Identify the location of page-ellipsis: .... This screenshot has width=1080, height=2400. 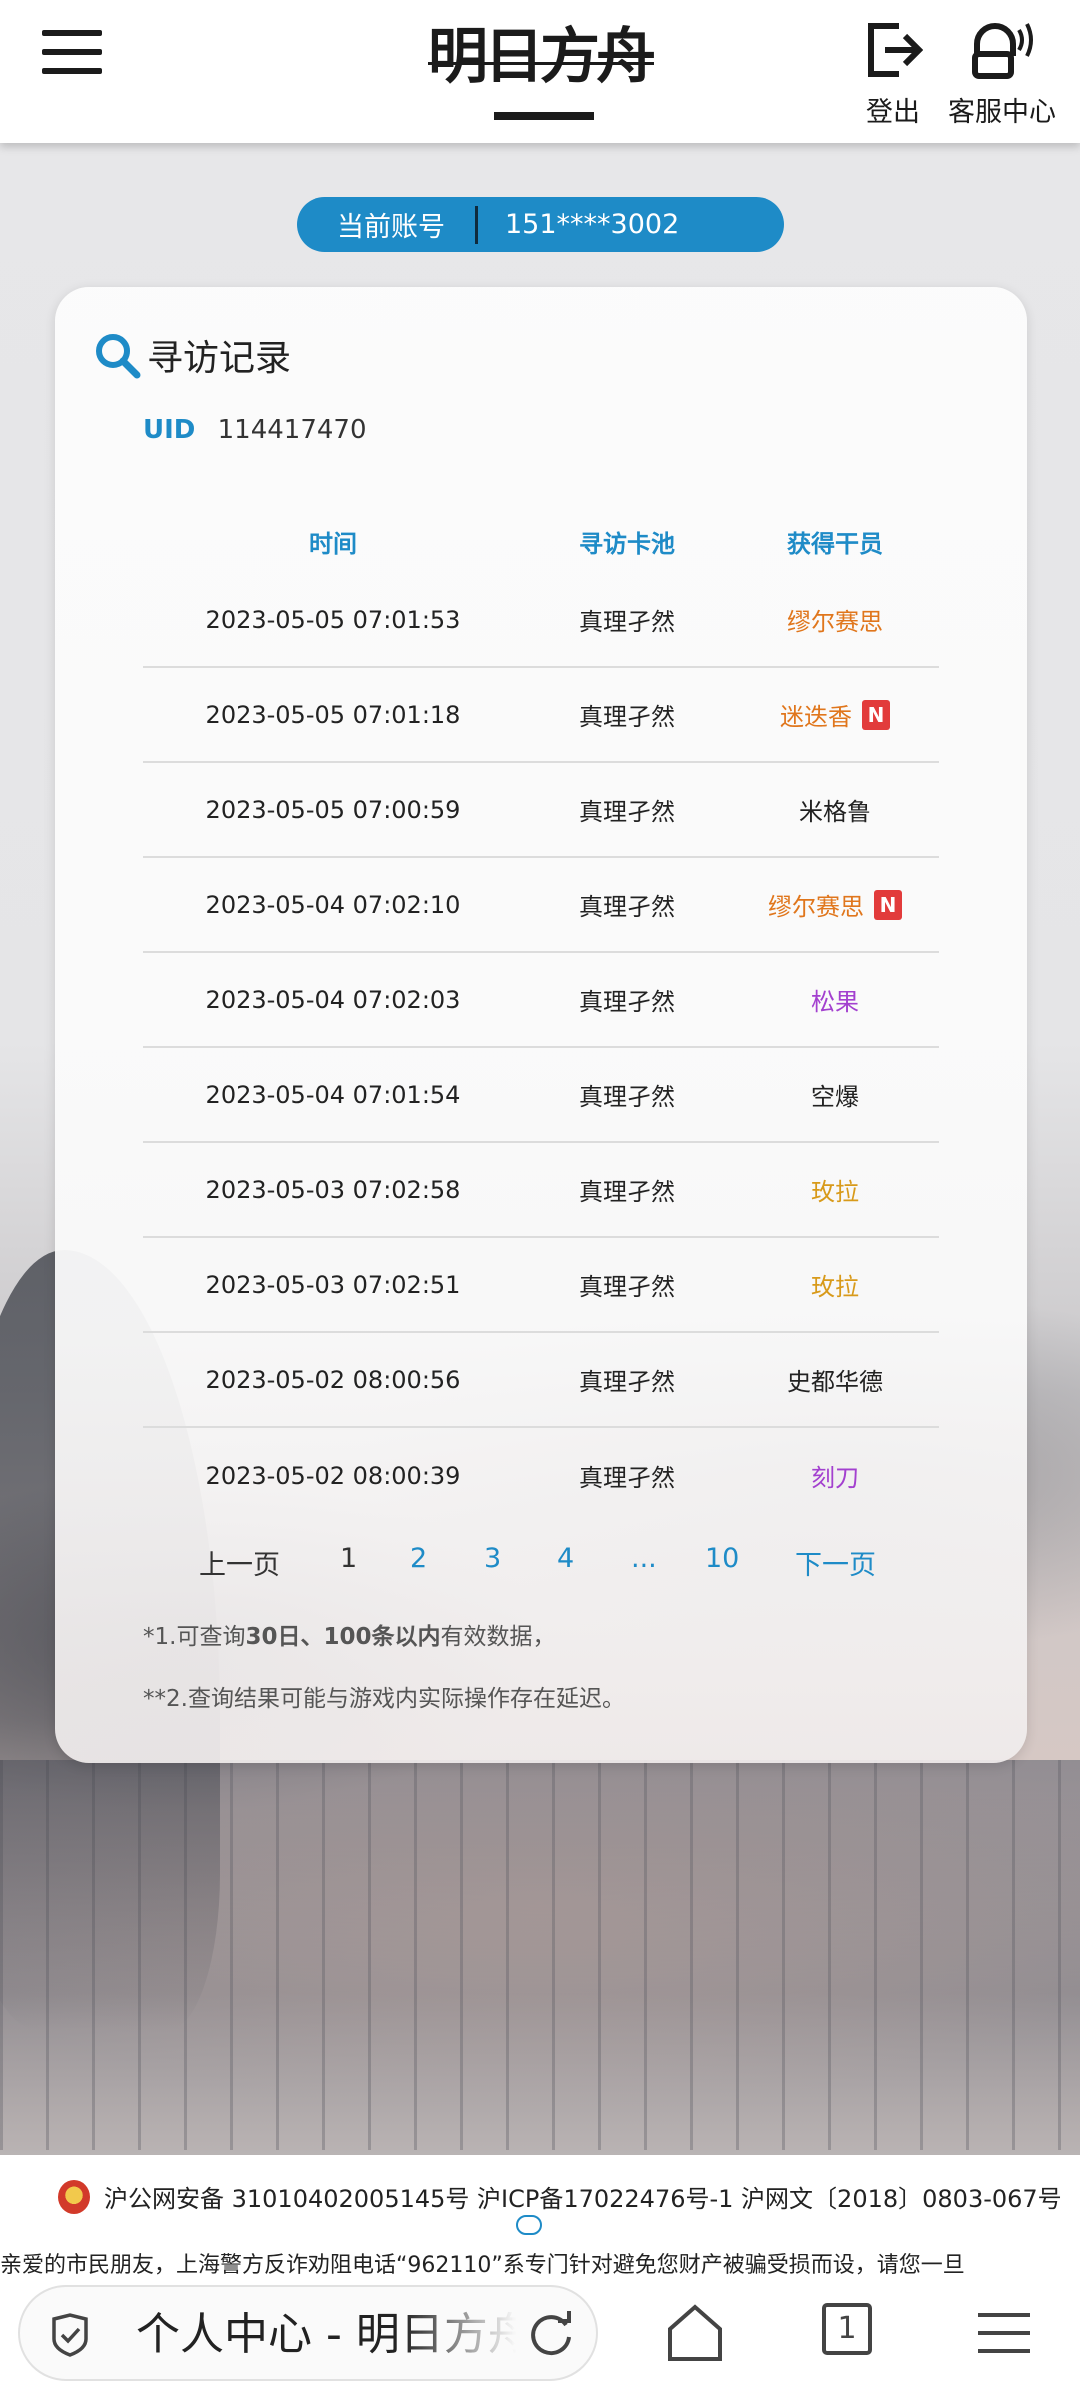
(644, 1558).